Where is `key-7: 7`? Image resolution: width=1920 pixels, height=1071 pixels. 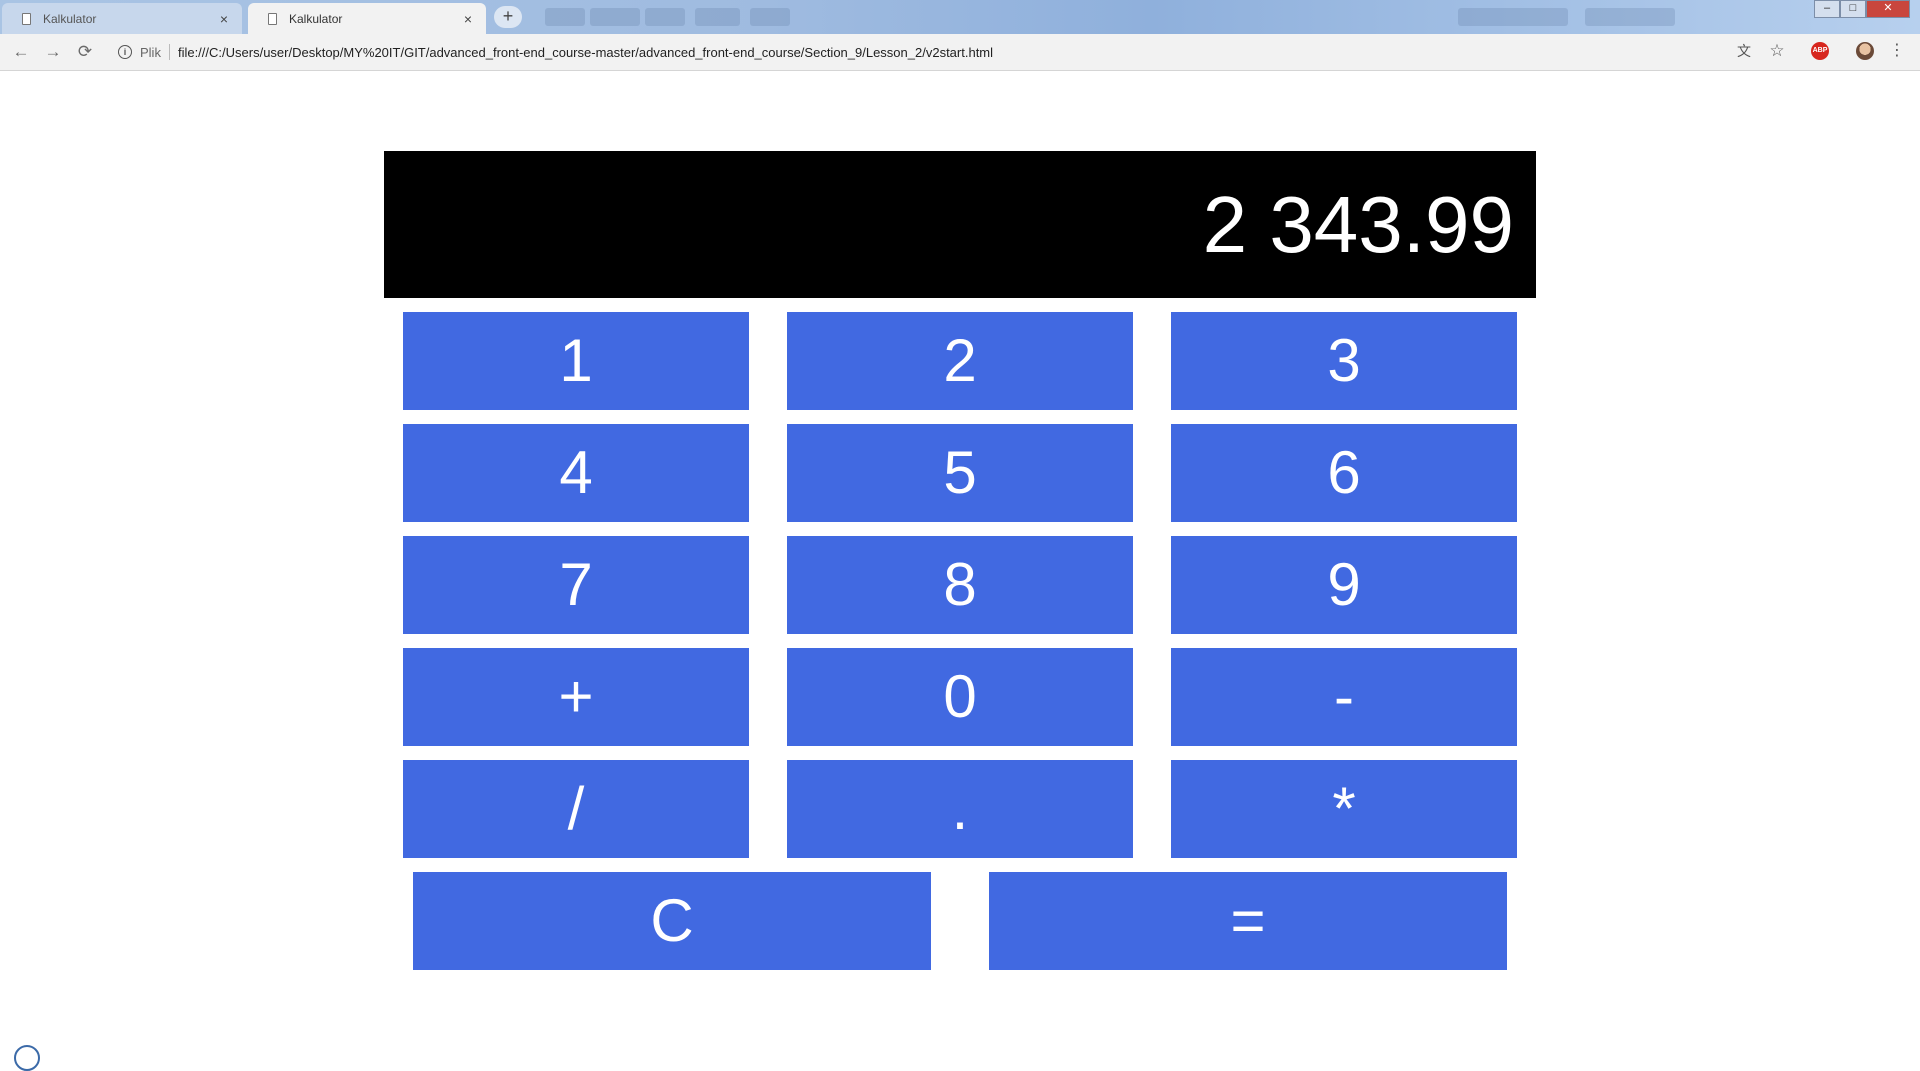
key-7: 7 is located at coordinates (576, 585).